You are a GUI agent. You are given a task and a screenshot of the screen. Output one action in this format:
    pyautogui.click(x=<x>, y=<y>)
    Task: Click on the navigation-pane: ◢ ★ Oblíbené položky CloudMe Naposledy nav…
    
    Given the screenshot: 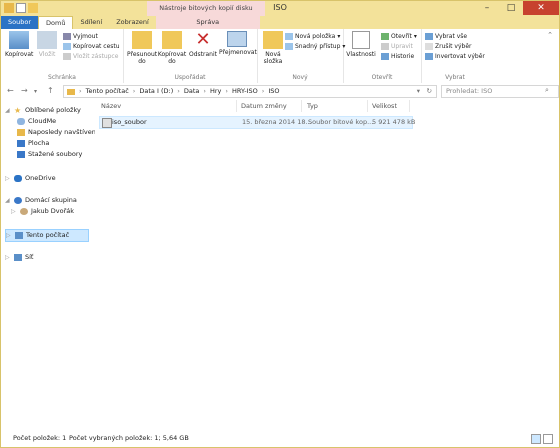 What is the action you would take?
    pyautogui.click(x=50, y=265)
    